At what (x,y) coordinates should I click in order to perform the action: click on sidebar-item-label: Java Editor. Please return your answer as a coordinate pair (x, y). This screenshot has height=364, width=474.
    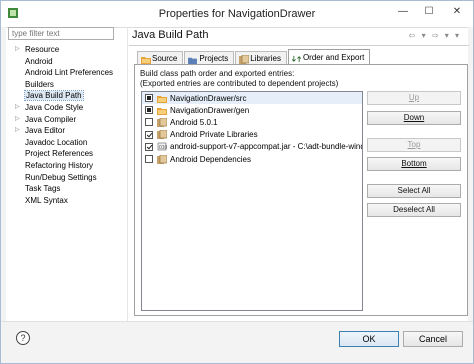
    Looking at the image, I should click on (45, 131).